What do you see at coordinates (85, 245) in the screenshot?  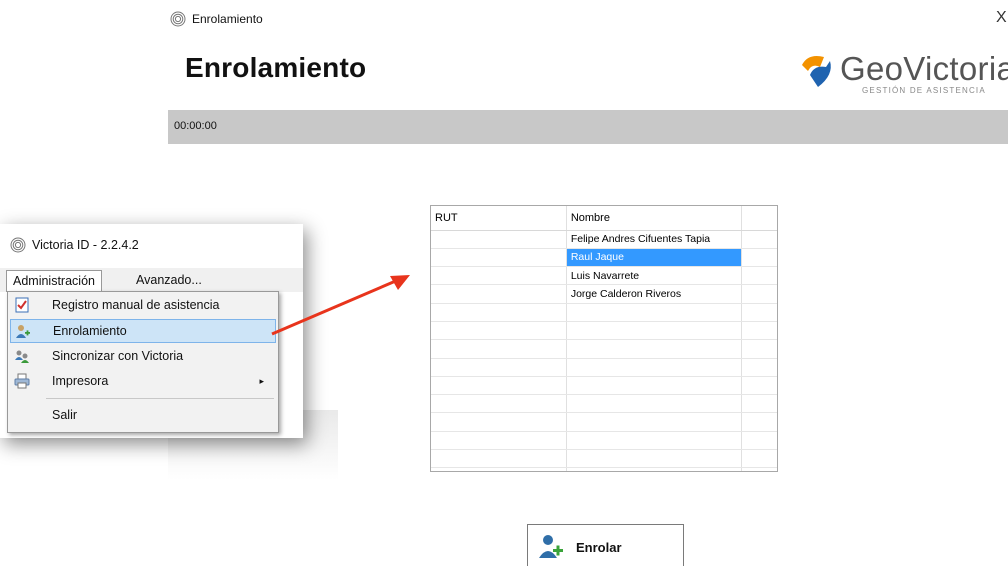 I see `popup-title: Victoria ID - 2.2.4.2` at bounding box center [85, 245].